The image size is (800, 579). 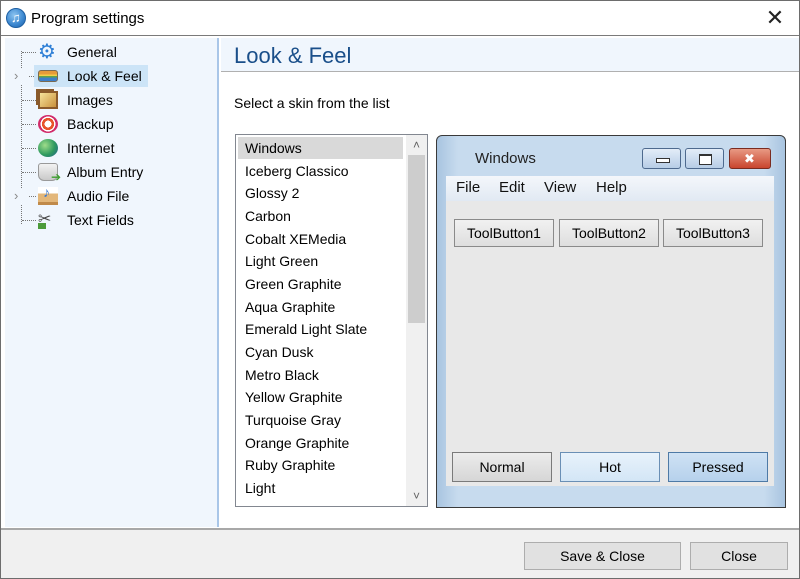 I want to click on sidebar-item-label: Internet, so click(x=91, y=148).